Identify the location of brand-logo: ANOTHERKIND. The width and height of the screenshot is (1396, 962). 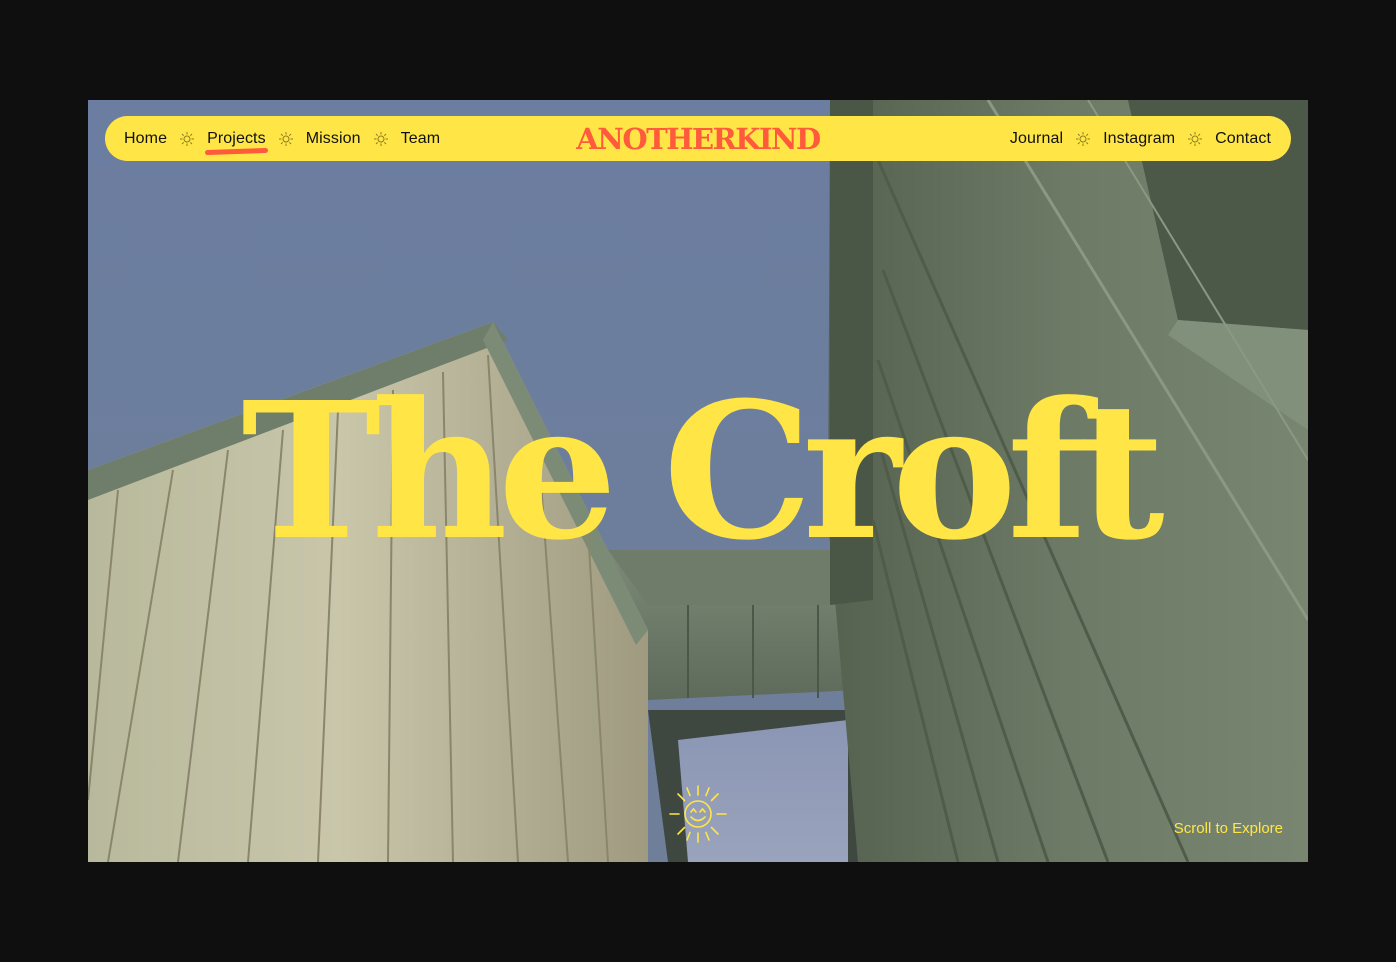
(698, 139).